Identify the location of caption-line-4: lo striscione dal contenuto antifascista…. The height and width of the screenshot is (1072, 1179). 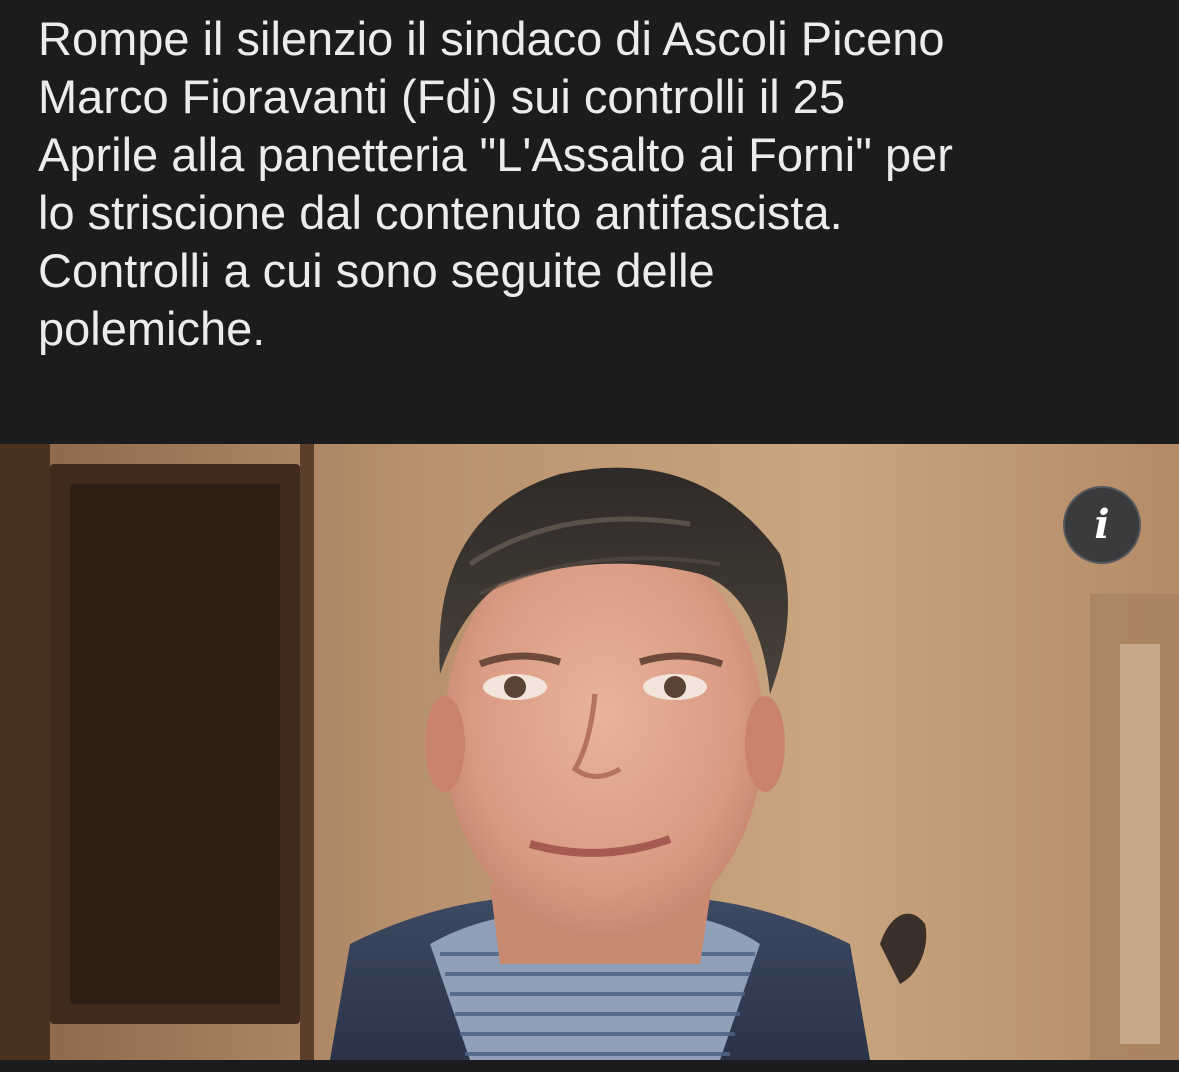
(440, 212).